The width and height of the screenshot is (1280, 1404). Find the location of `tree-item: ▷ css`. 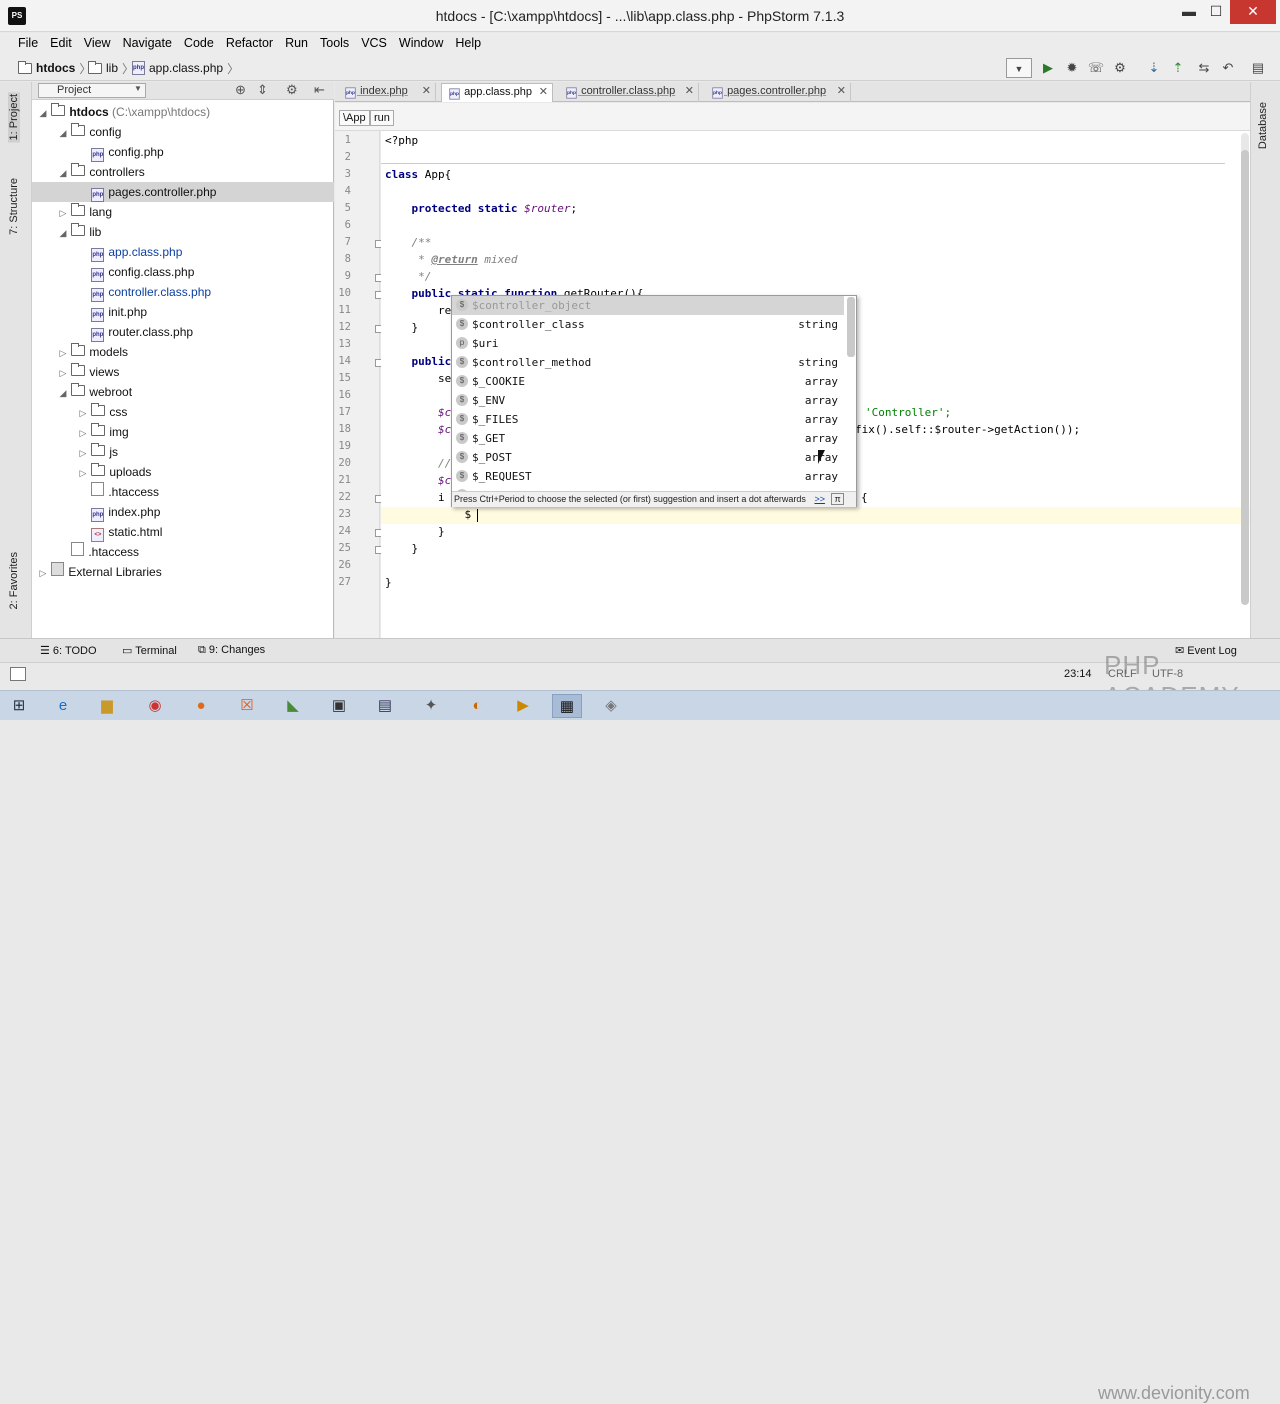

tree-item: ▷ css is located at coordinates (183, 412).